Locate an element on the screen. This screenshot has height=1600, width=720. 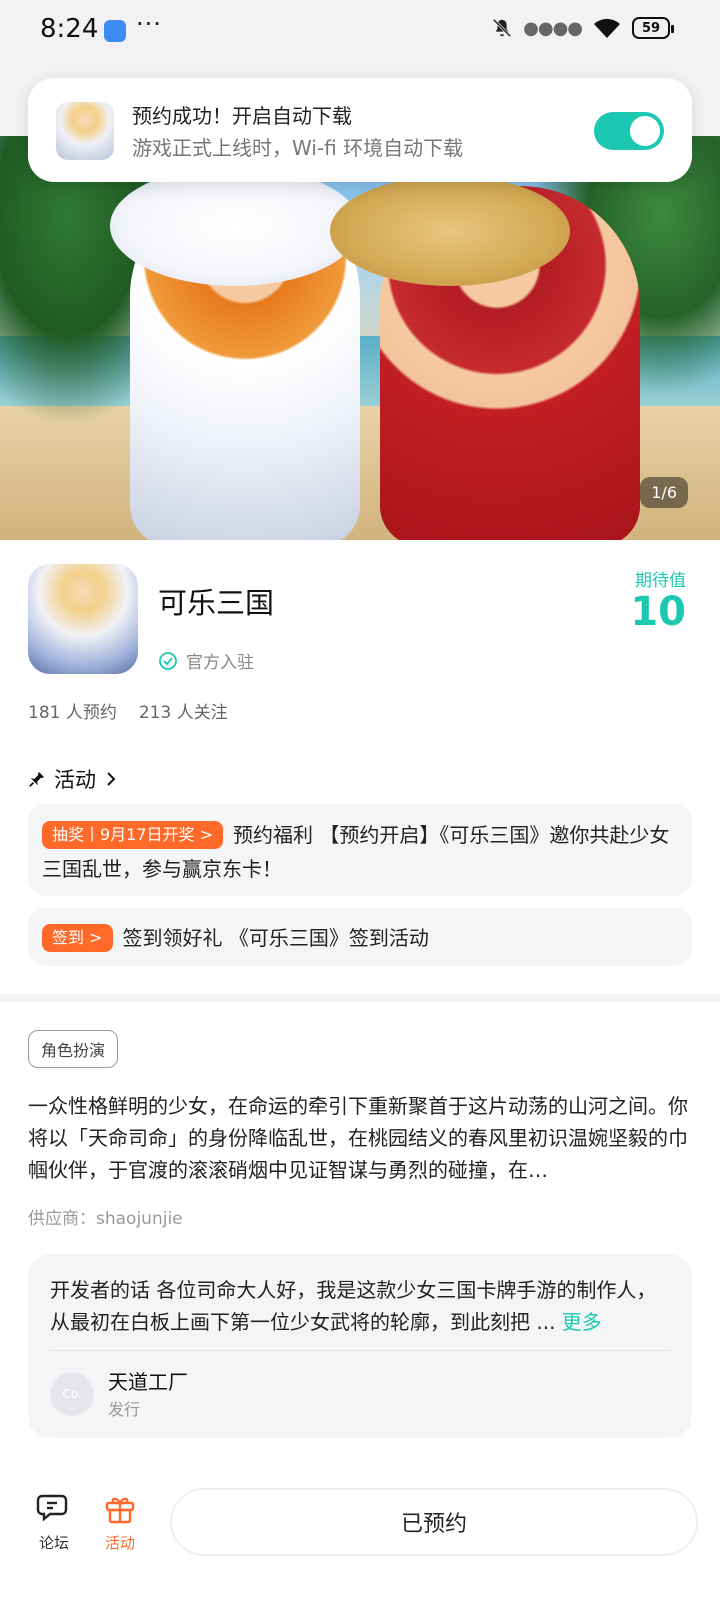
banner-sunhat-right is located at coordinates (450, 231).